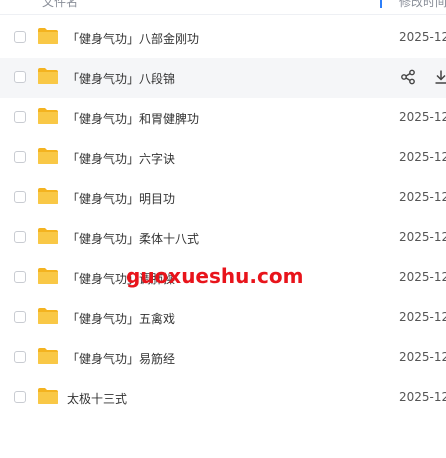 Image resolution: width=446 pixels, height=458 pixels. I want to click on file-row: 「健身气功」和胃健脾功 2025-12, so click(223, 118).